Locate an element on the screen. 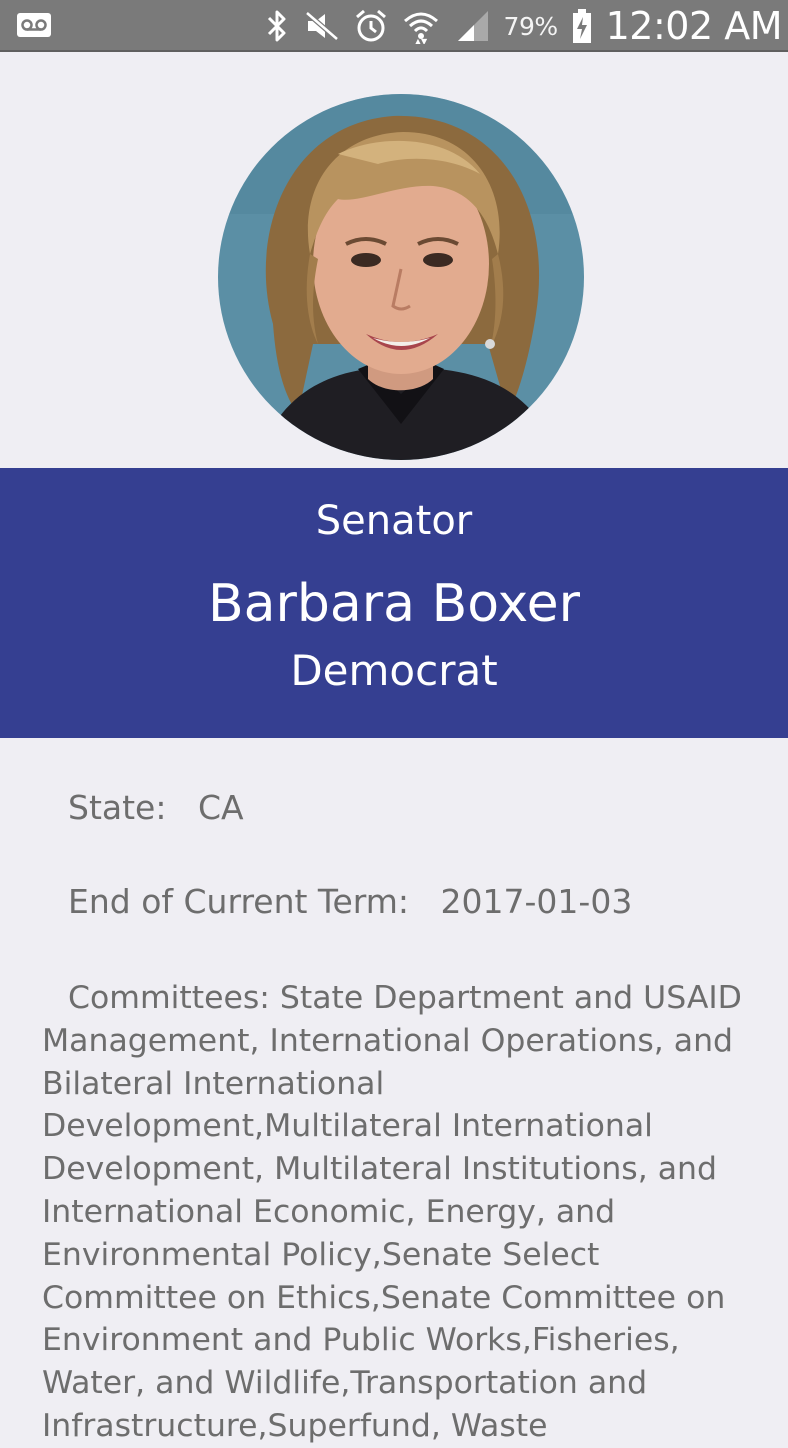 The image size is (788, 1448). state-label: State: is located at coordinates (117, 807).